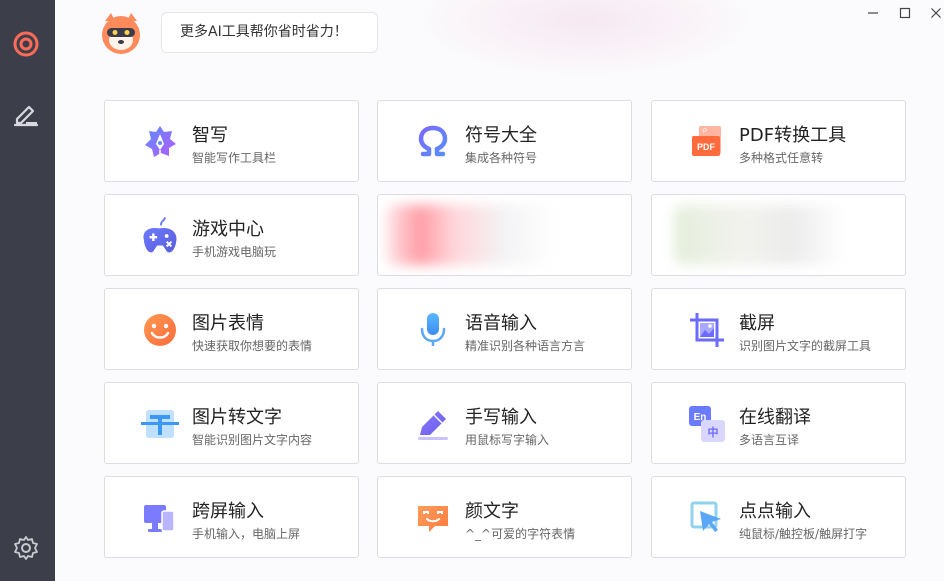 The width and height of the screenshot is (944, 581). I want to click on microphone-icon, so click(433, 330).